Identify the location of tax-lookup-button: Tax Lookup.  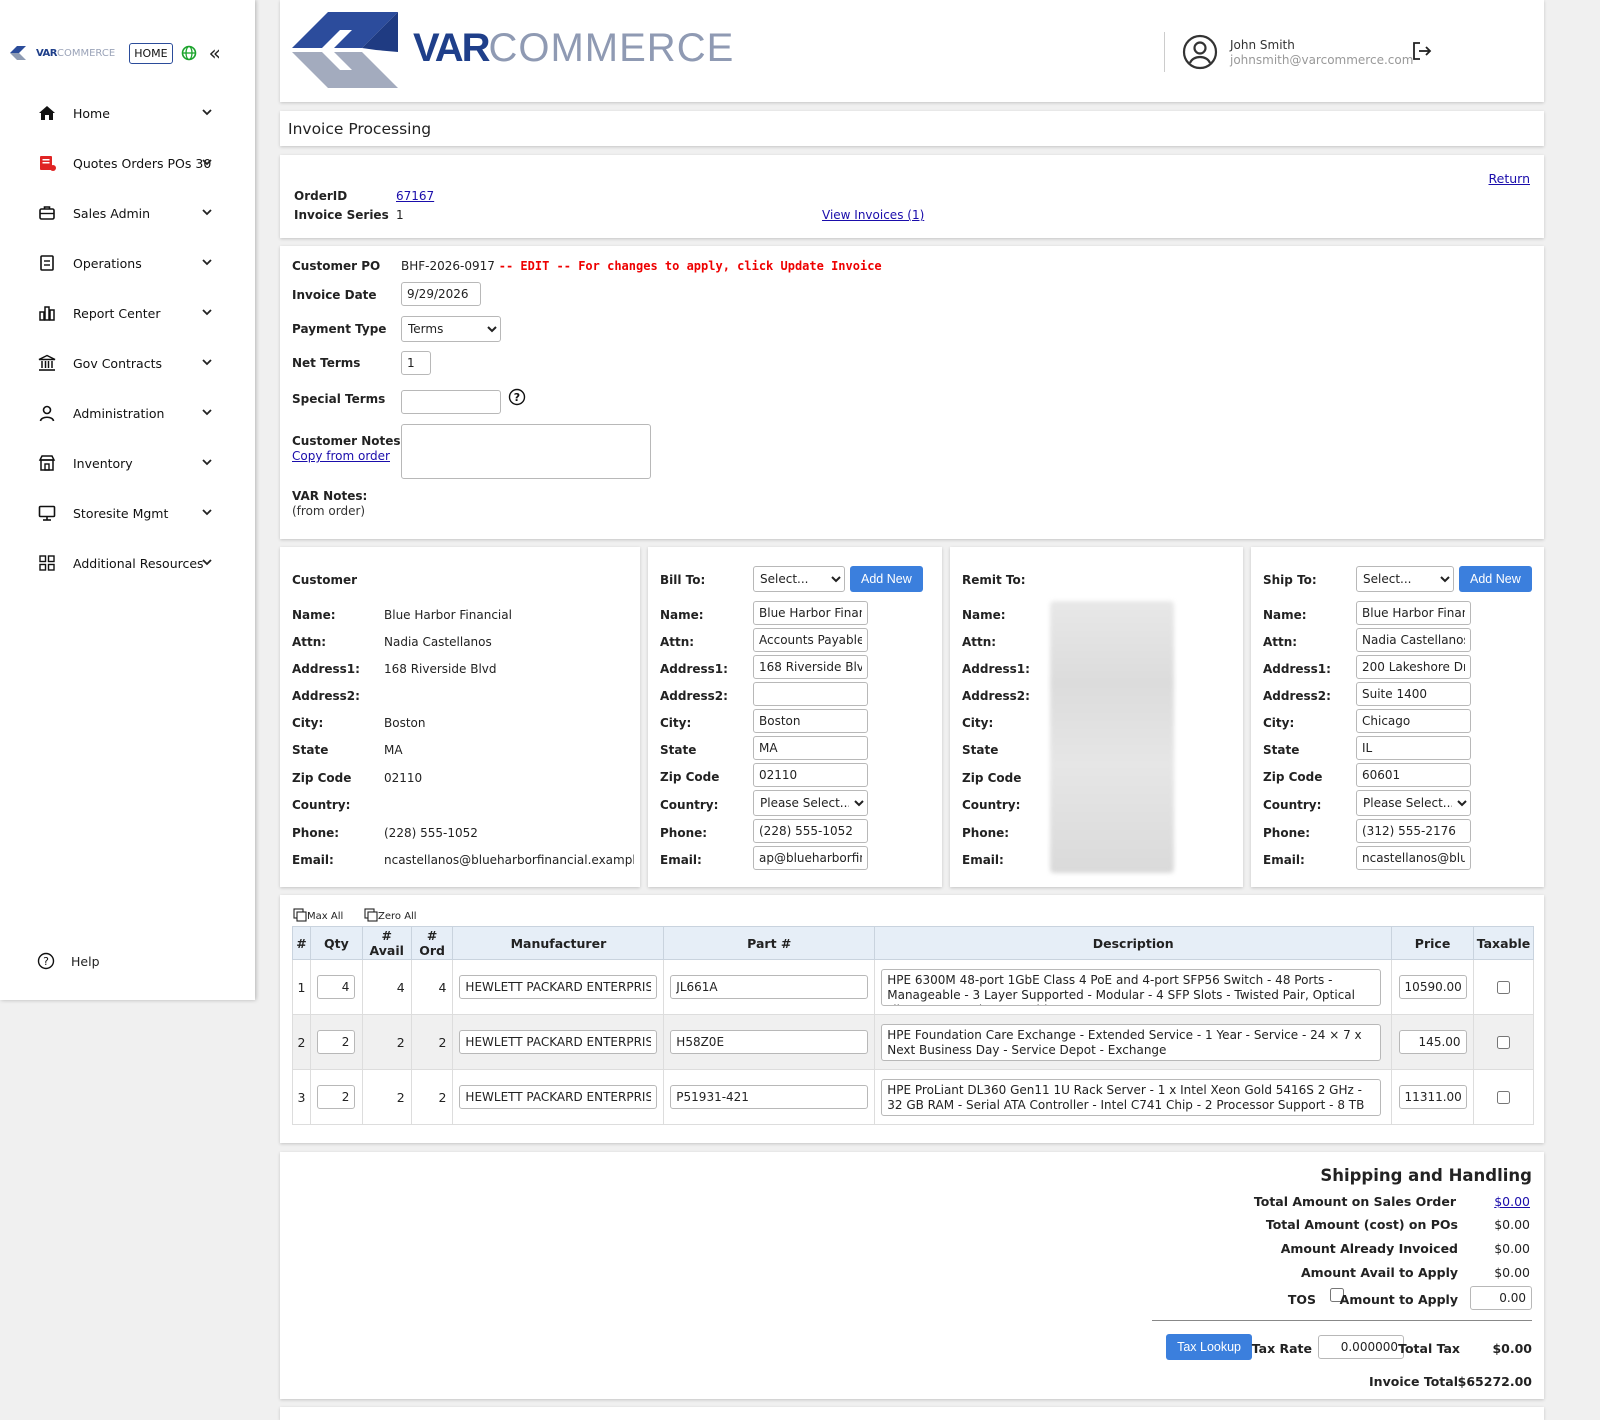
(1209, 1347).